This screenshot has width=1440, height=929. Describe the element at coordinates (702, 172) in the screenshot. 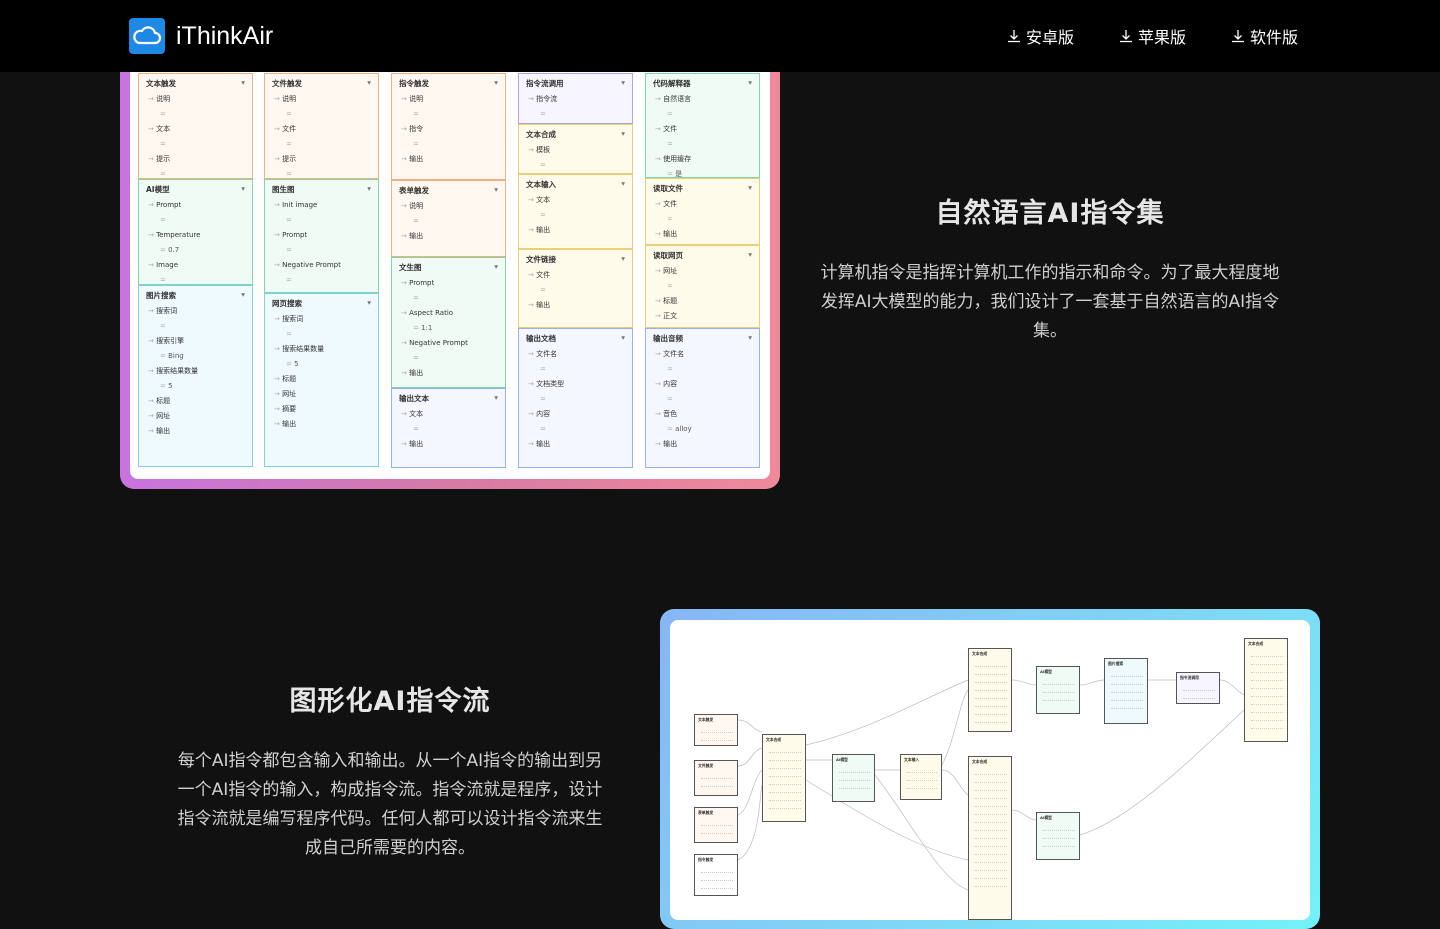

I see `instruction-node-value: 是` at that location.